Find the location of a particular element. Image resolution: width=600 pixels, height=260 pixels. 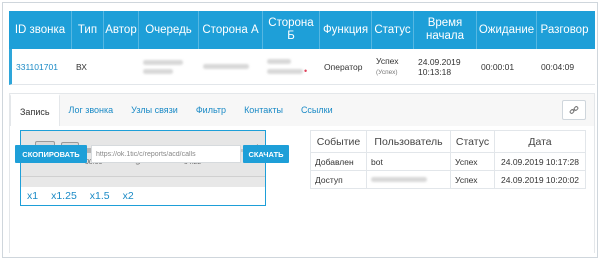

call-status-cell: Успех (Успех) is located at coordinates (393, 66).